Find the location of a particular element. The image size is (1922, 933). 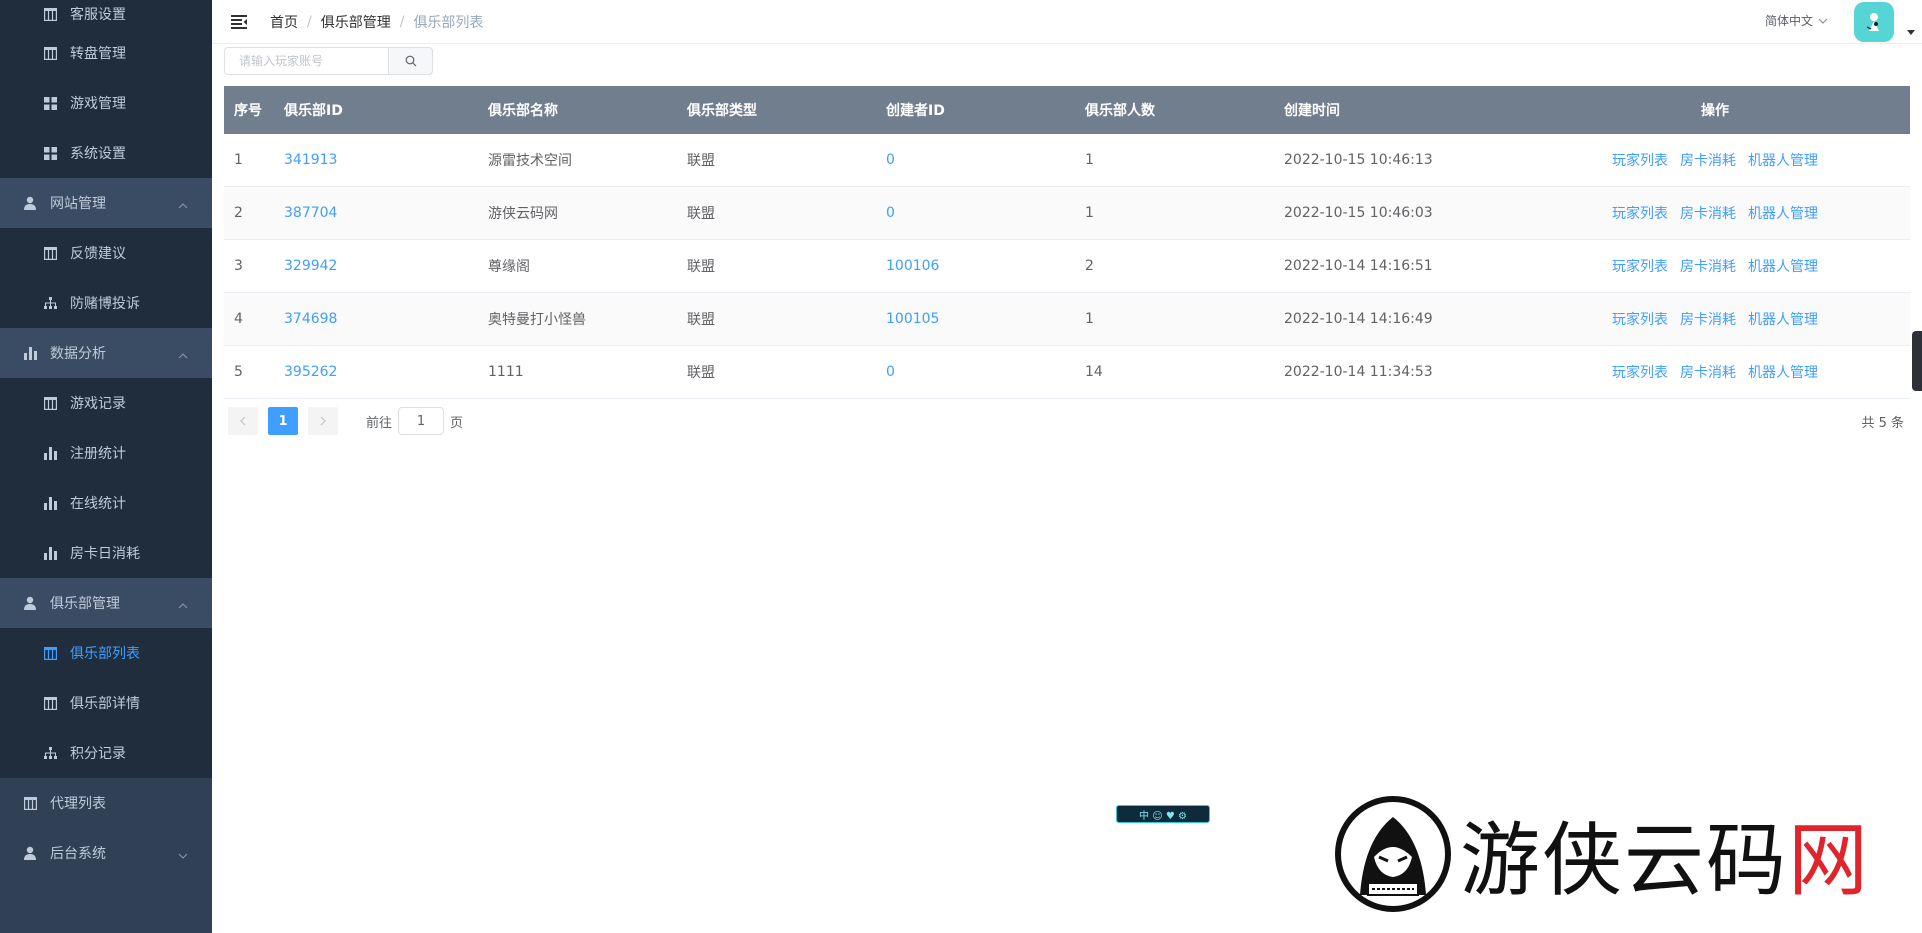

sidebar-group-4: 网站管理 is located at coordinates (106, 203).